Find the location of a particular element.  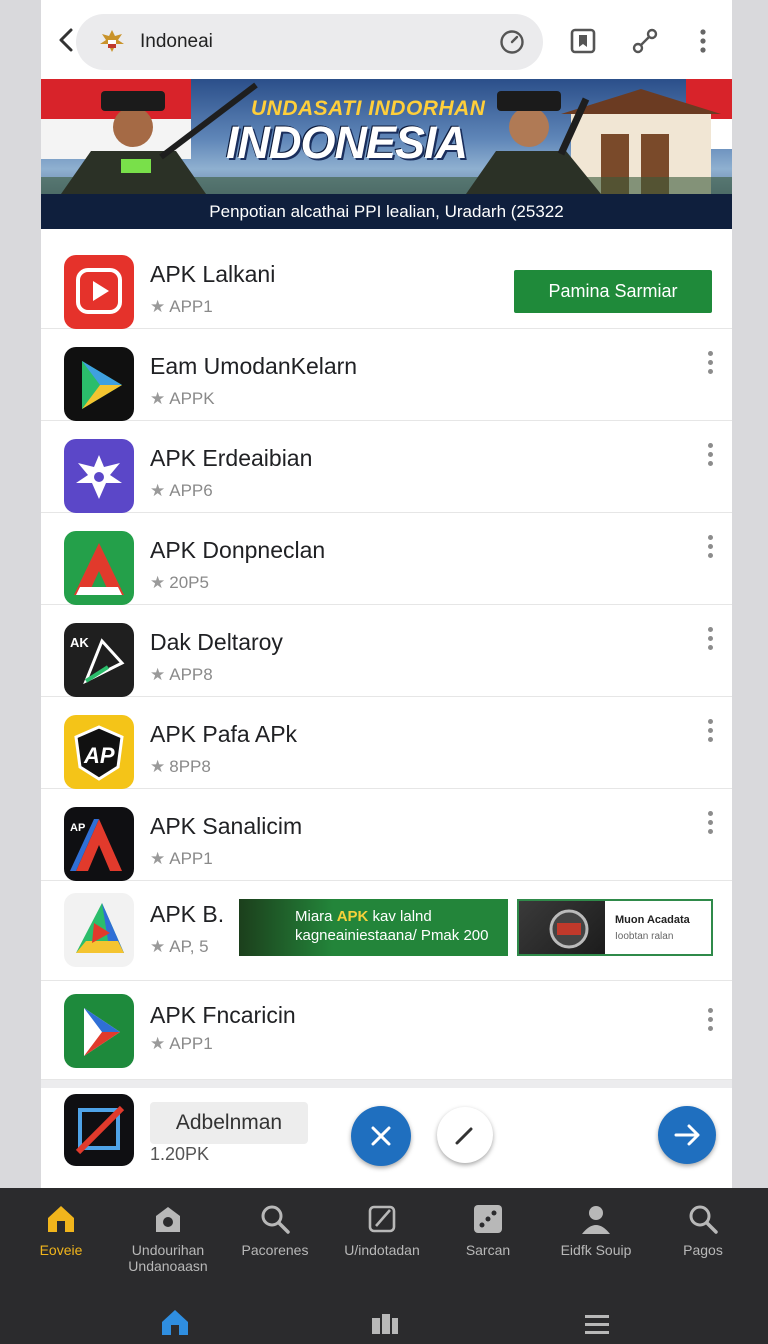

list-item: APK Donpneclan ★ 20P5 is located at coordinates (386, 559).